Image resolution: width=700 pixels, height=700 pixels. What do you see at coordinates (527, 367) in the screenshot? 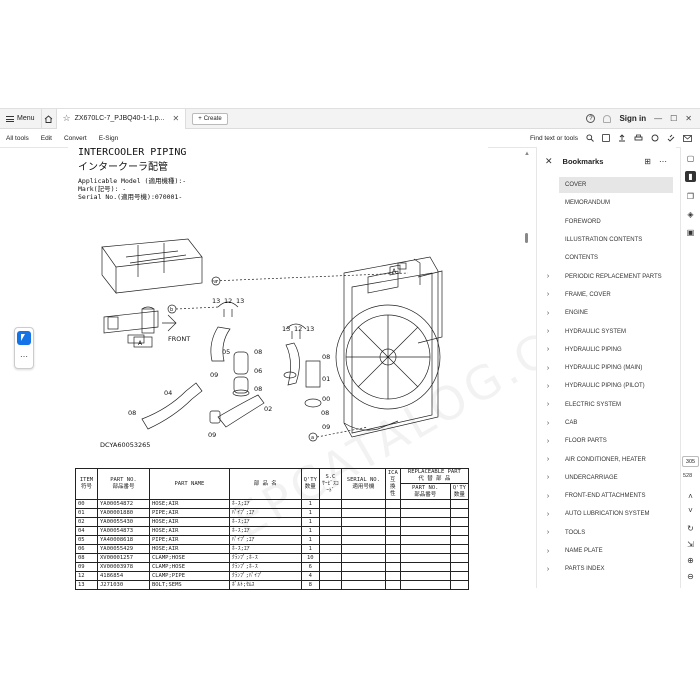
I see `document-scrollbar: ▲` at bounding box center [527, 367].